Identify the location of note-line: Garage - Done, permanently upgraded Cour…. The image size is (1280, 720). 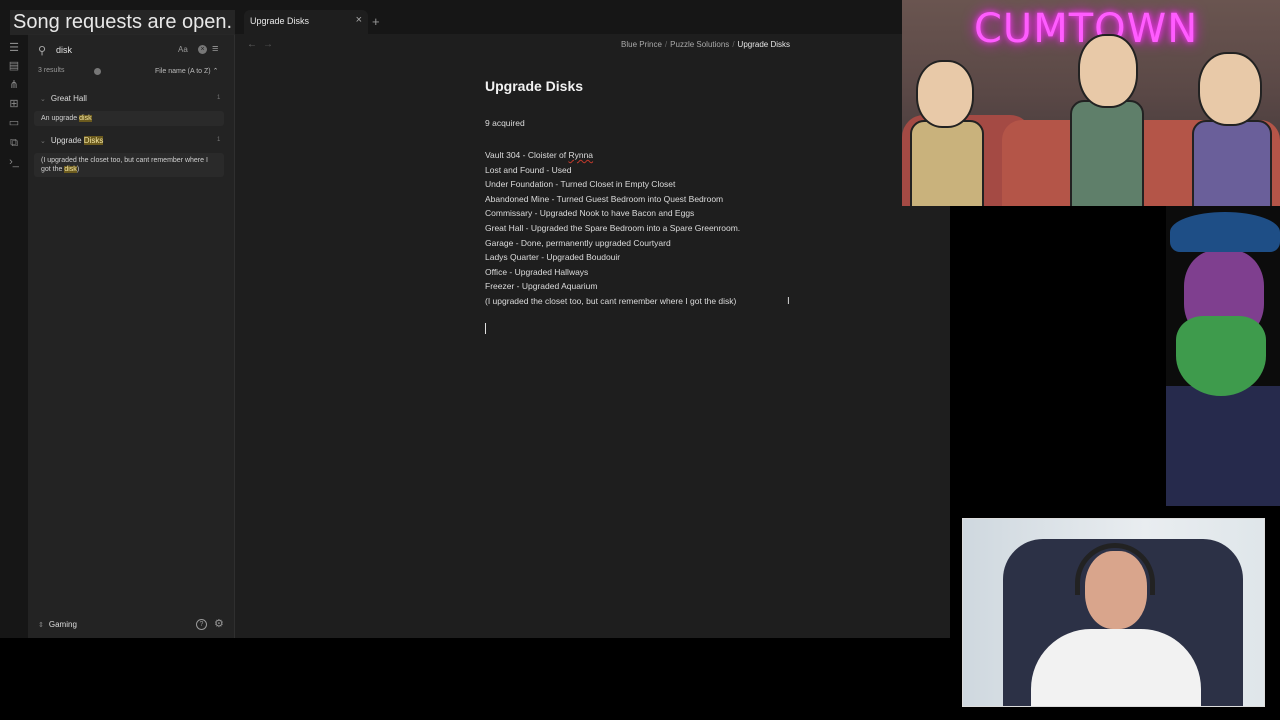
(612, 243).